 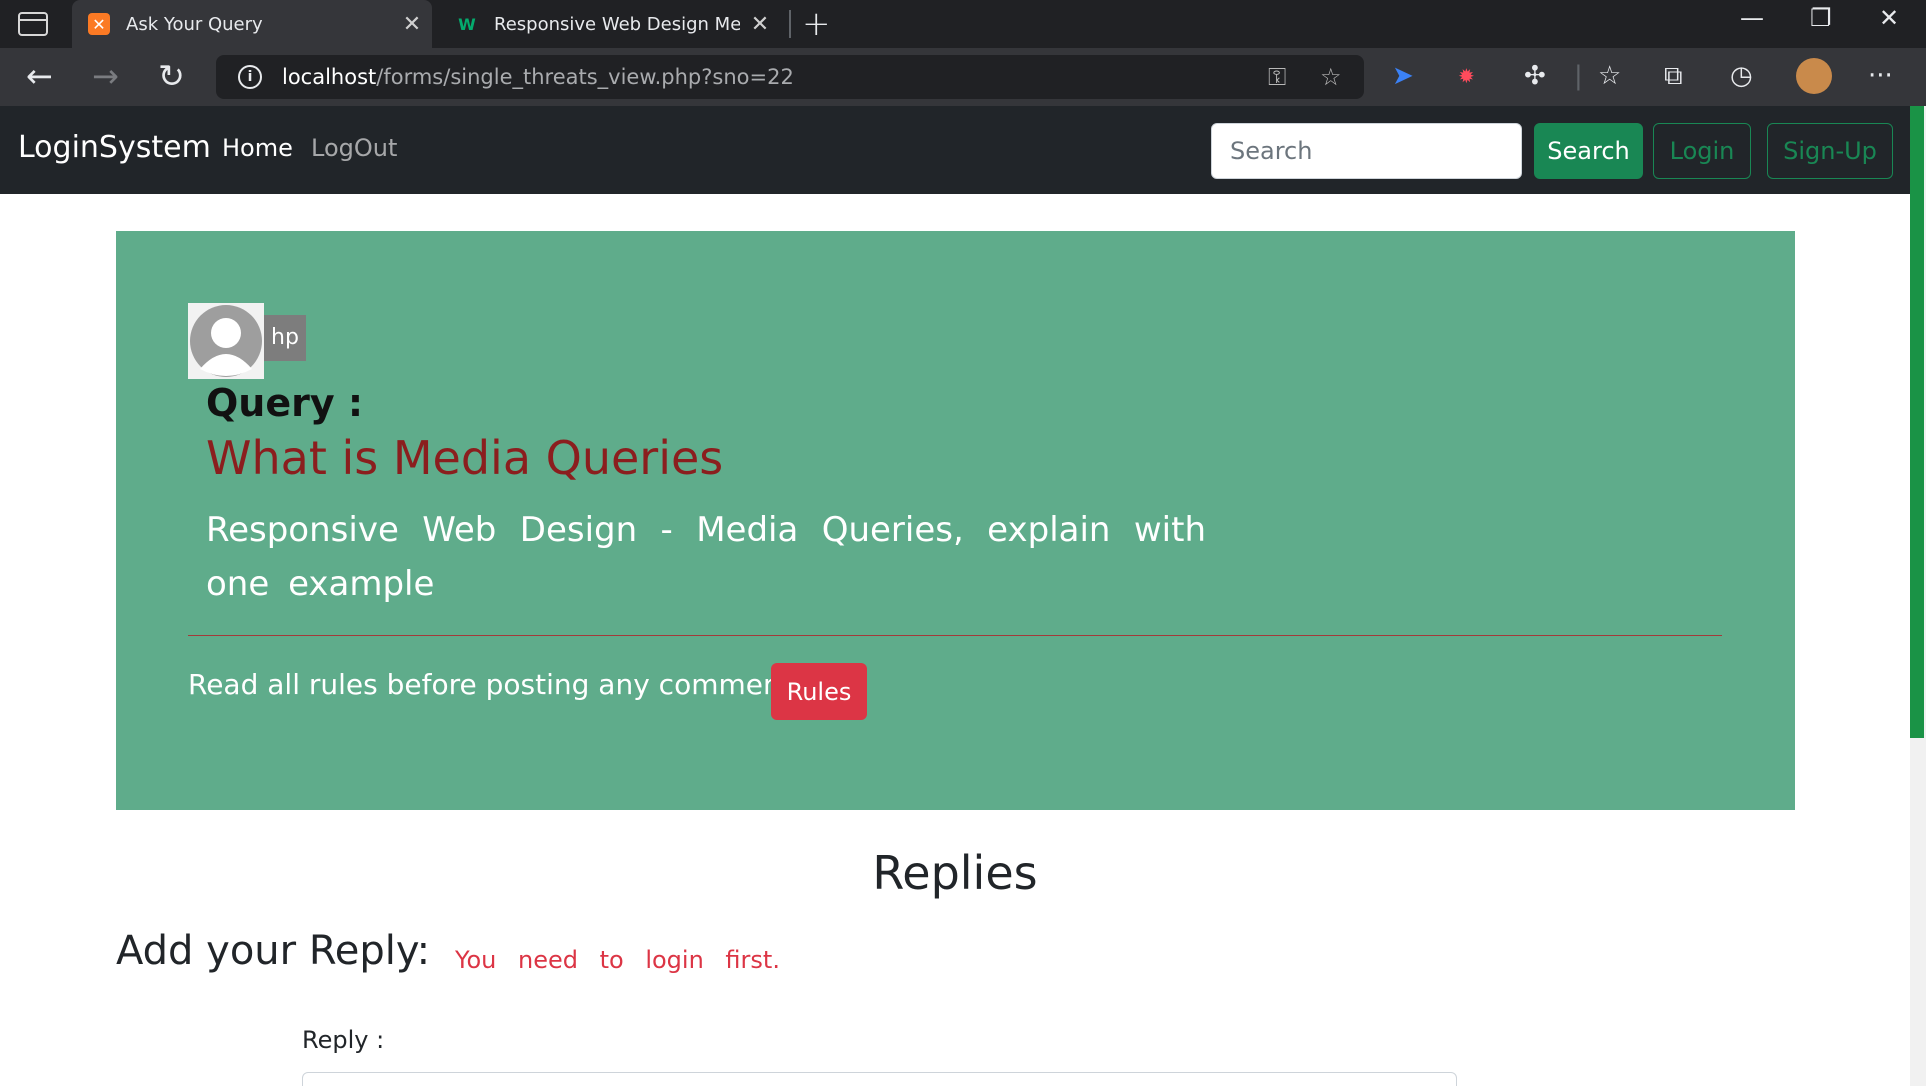 What do you see at coordinates (1821, 18) in the screenshot?
I see `restore-icon: ❐` at bounding box center [1821, 18].